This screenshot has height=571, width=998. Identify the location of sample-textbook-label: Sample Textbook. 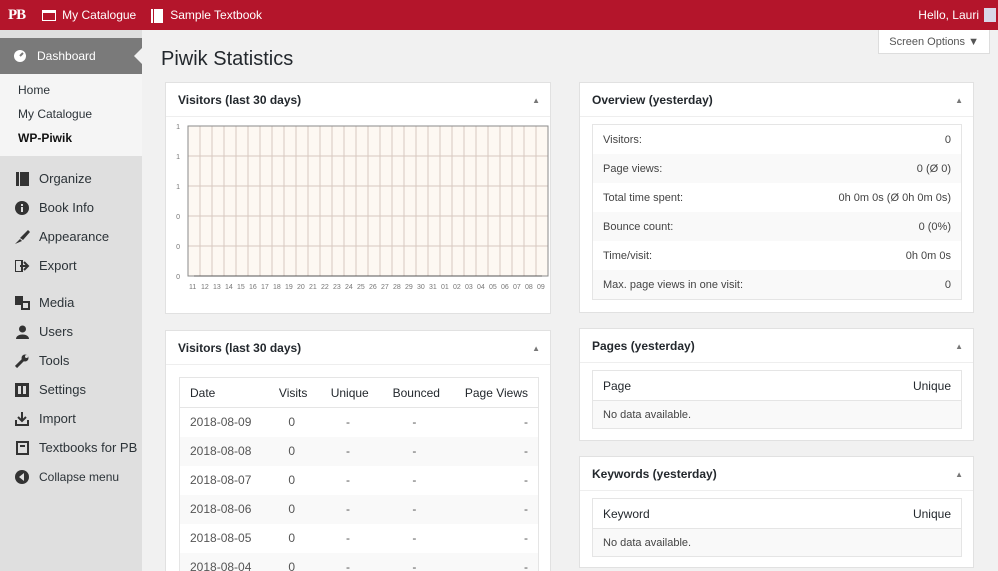
(216, 15).